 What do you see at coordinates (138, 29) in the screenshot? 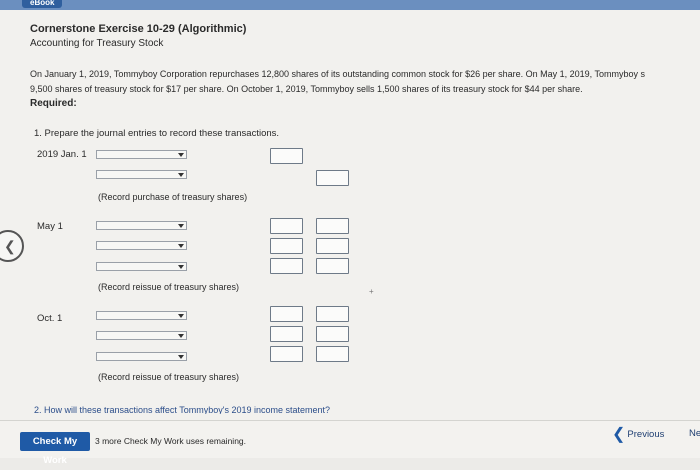
I see `exercise-title: Cornerstone Exercise 10-29 (Algorithmic)` at bounding box center [138, 29].